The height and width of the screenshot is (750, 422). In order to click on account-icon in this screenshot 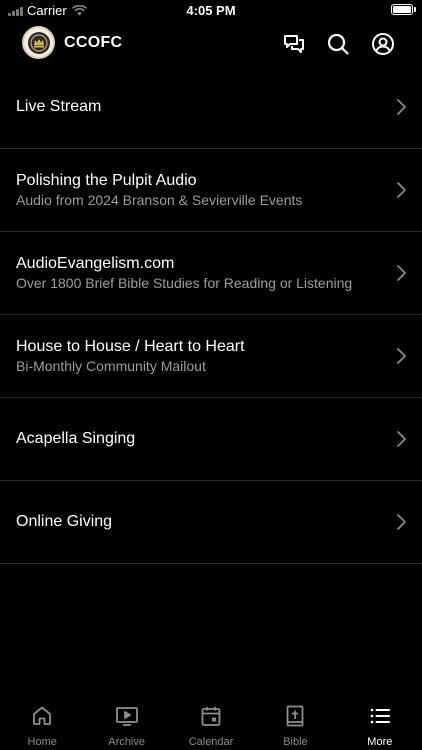, I will do `click(383, 44)`.